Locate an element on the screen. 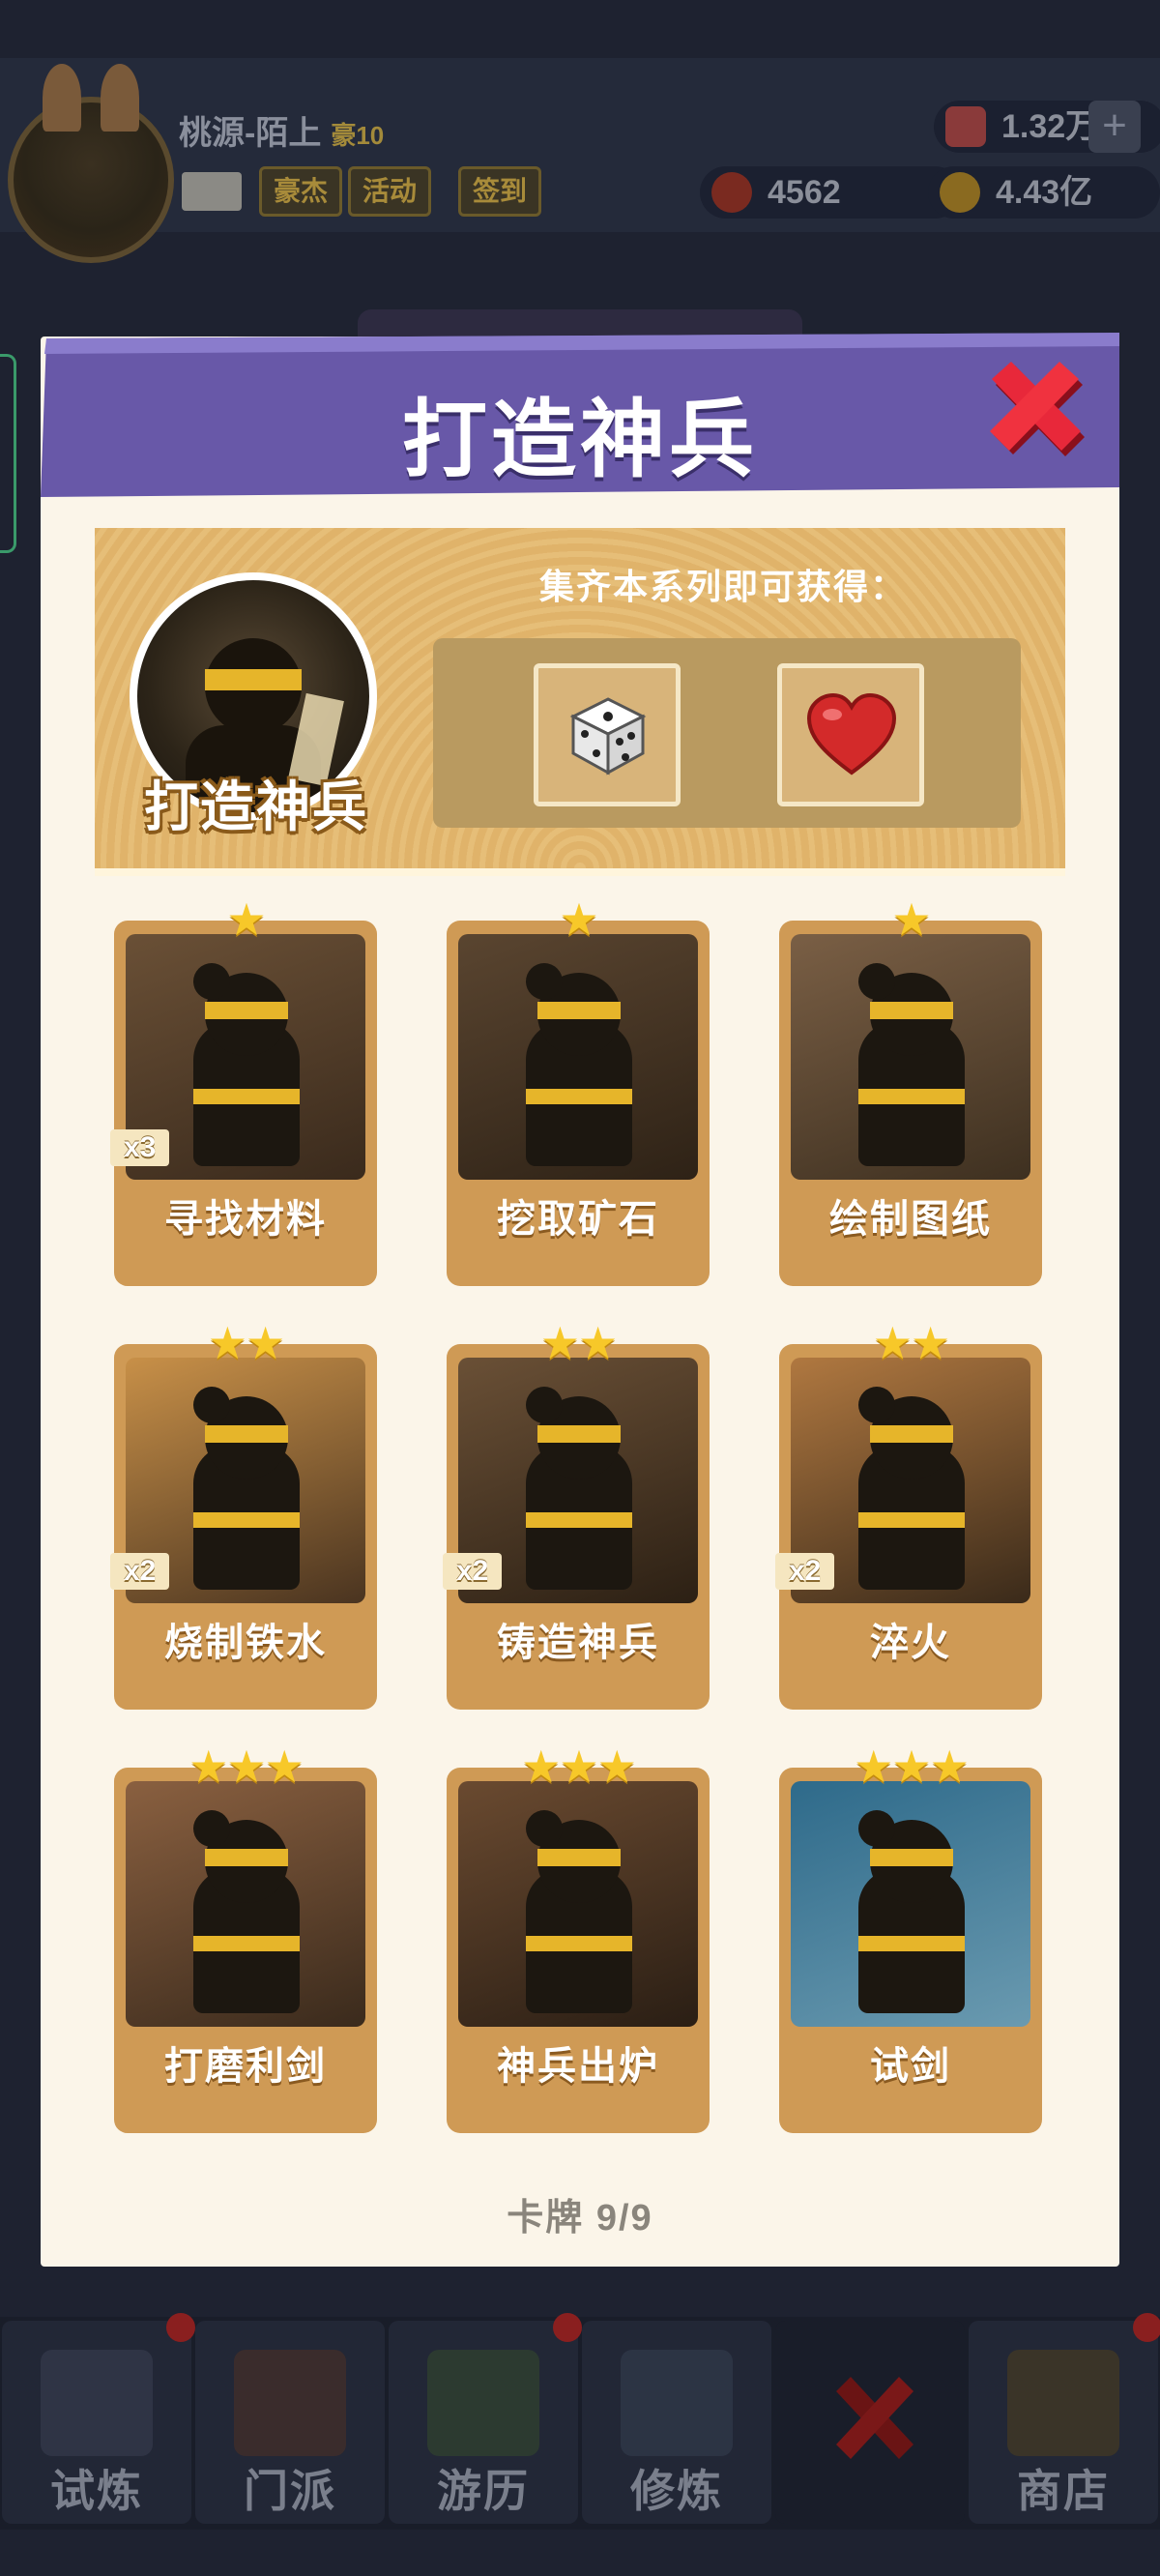 The height and width of the screenshot is (2576, 1160). reward-panel is located at coordinates (727, 733).